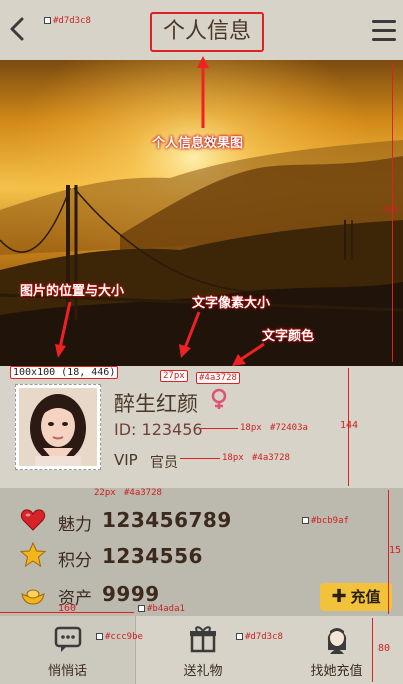 This screenshot has height=684, width=403. Describe the element at coordinates (75, 561) in the screenshot. I see `points-label: 积分` at that location.